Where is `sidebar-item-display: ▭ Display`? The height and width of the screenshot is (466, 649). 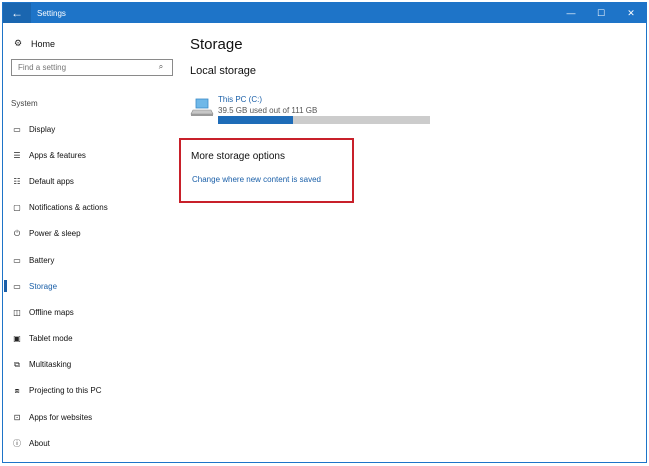 sidebar-item-display: ▭ Display is located at coordinates (92, 129).